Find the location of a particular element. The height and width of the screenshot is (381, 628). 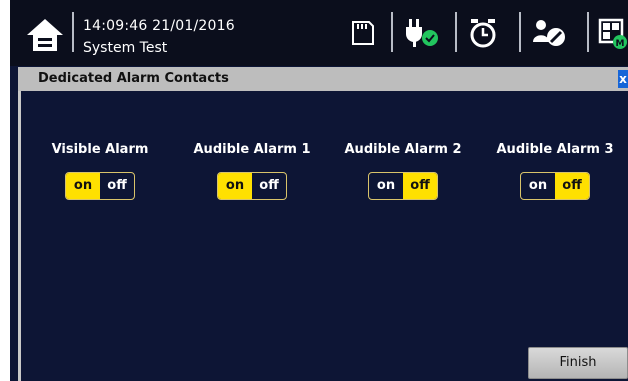

home-icon is located at coordinates (45, 35).